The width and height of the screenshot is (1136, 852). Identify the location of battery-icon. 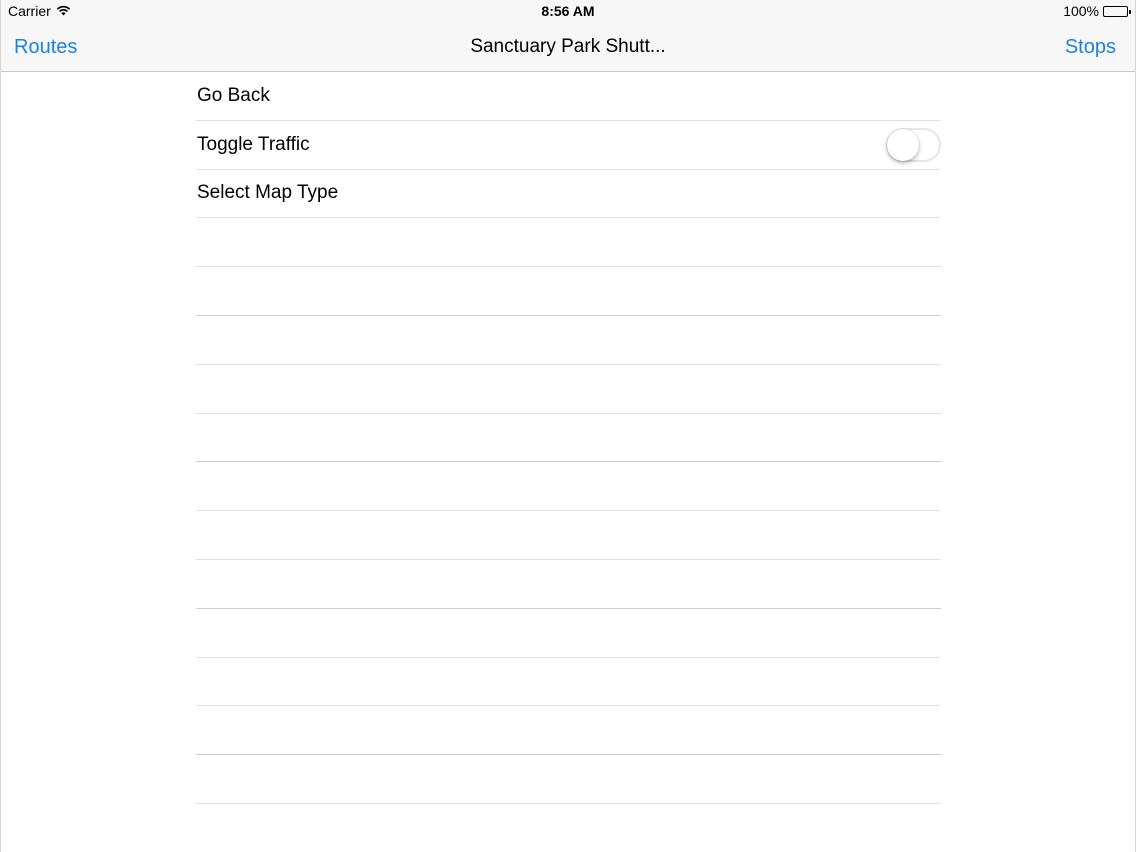
(1117, 11).